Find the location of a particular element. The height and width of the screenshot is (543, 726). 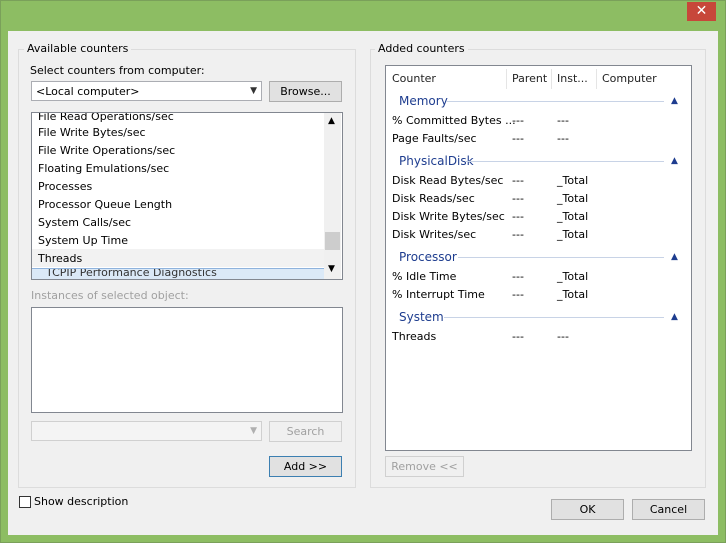

column-header-counter: Counter is located at coordinates (414, 79).